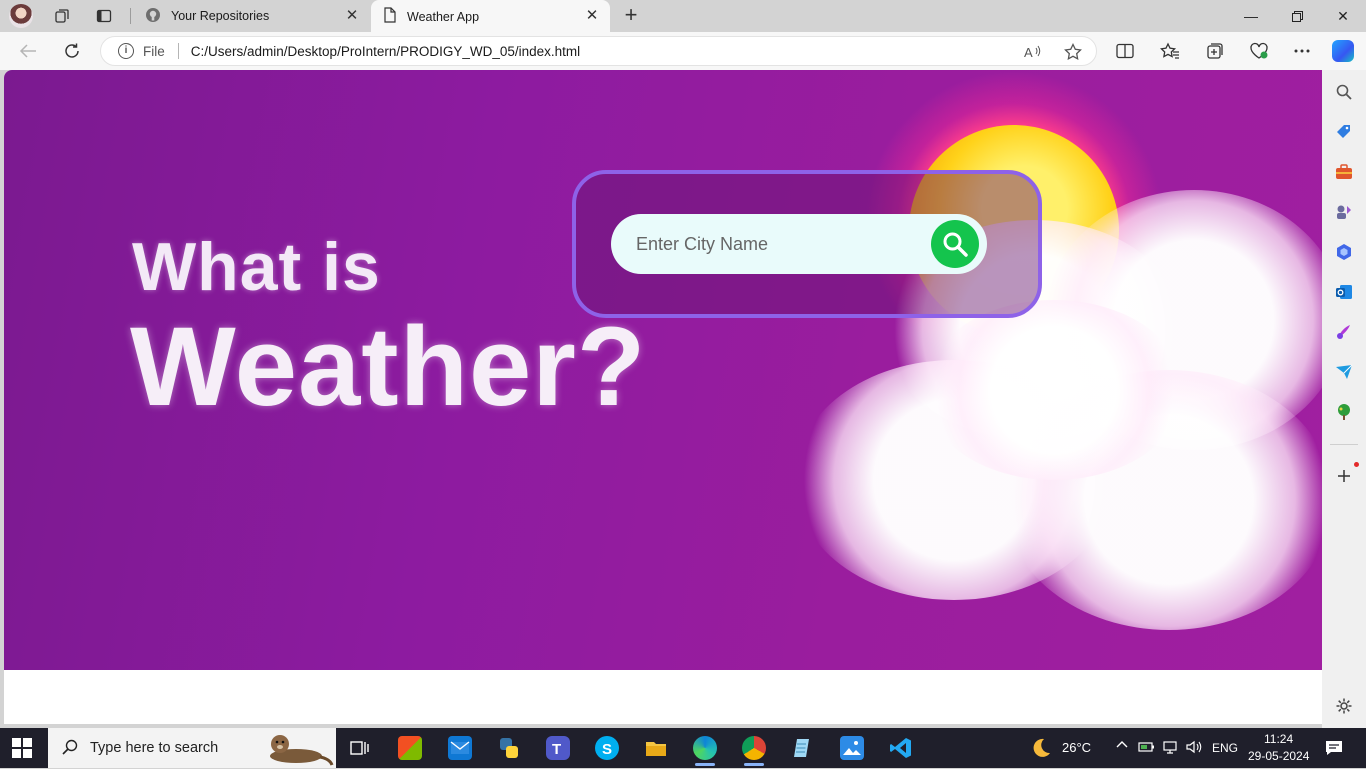 The width and height of the screenshot is (1366, 769). I want to click on split-screen-icon, so click(1125, 51).